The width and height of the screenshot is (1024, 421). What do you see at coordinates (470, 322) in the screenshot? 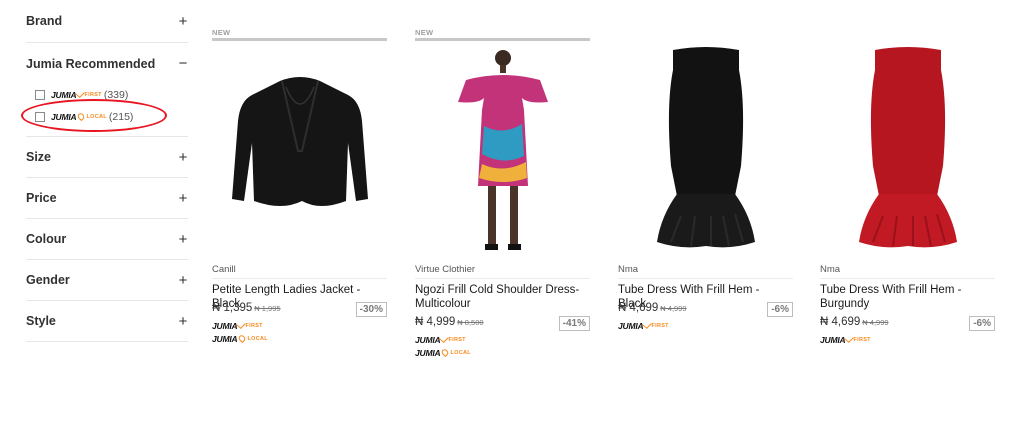
I see `old-price: ₦ 8,500` at bounding box center [470, 322].